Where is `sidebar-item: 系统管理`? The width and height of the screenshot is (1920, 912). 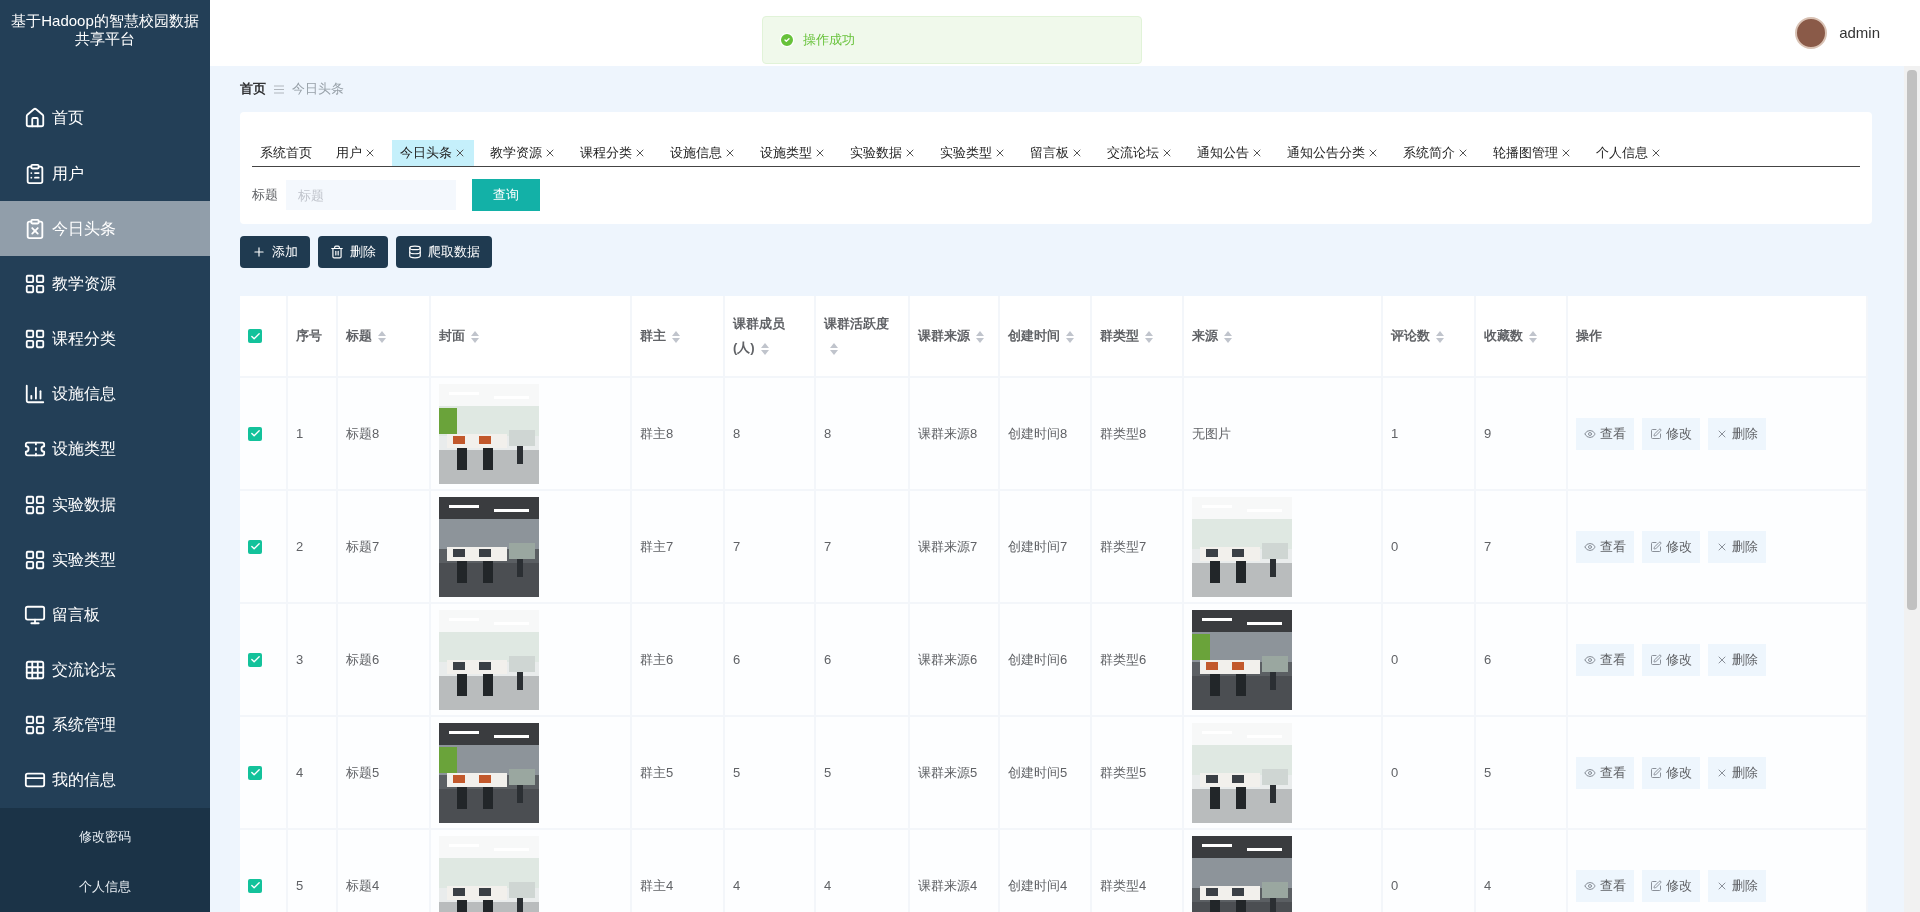
sidebar-item: 系统管理 is located at coordinates (105, 725).